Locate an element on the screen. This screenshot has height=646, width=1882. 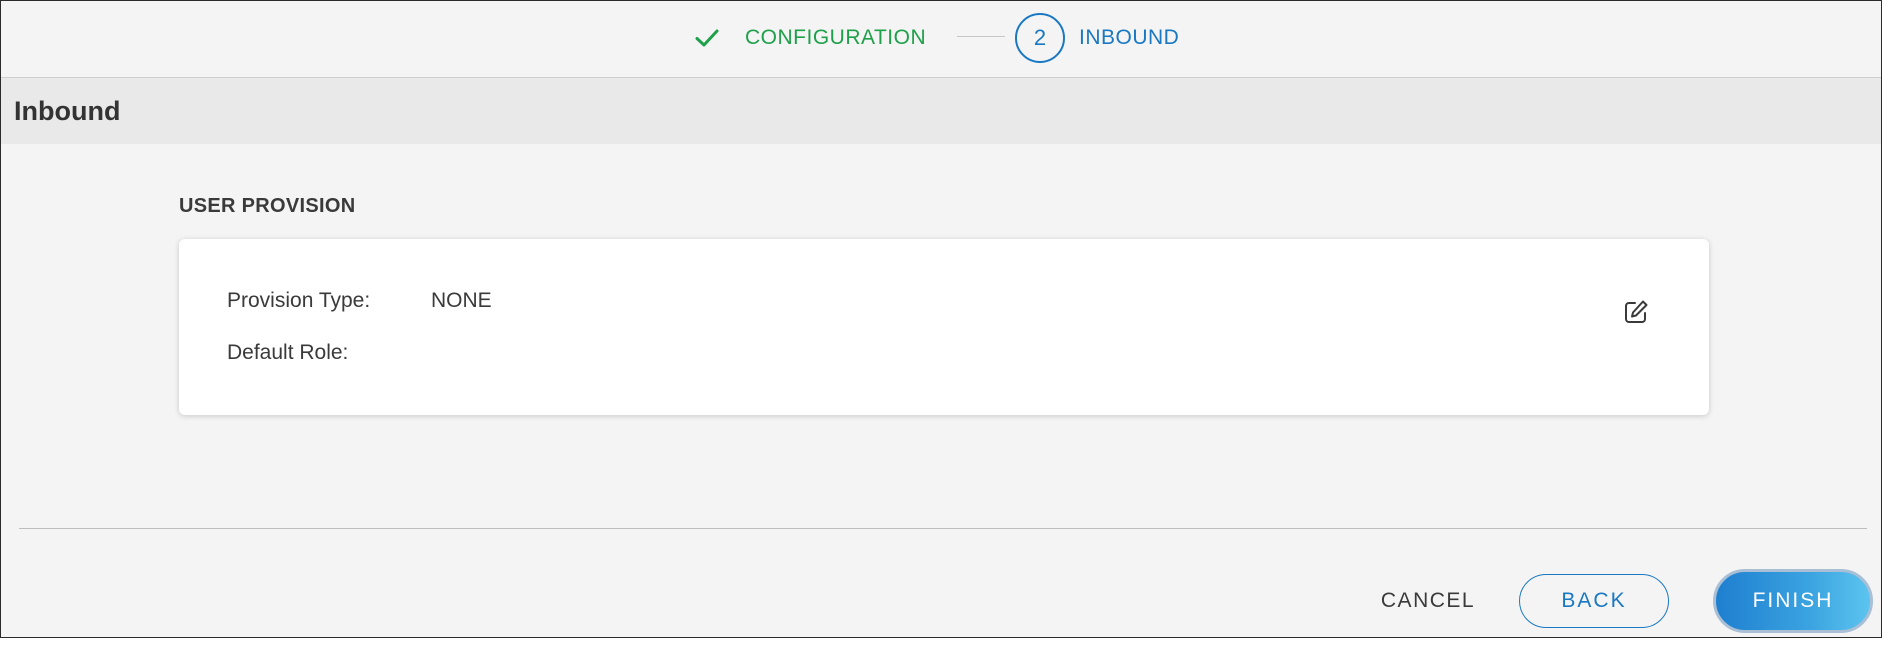
step-configuration: CONFIGURATION is located at coordinates (809, 38).